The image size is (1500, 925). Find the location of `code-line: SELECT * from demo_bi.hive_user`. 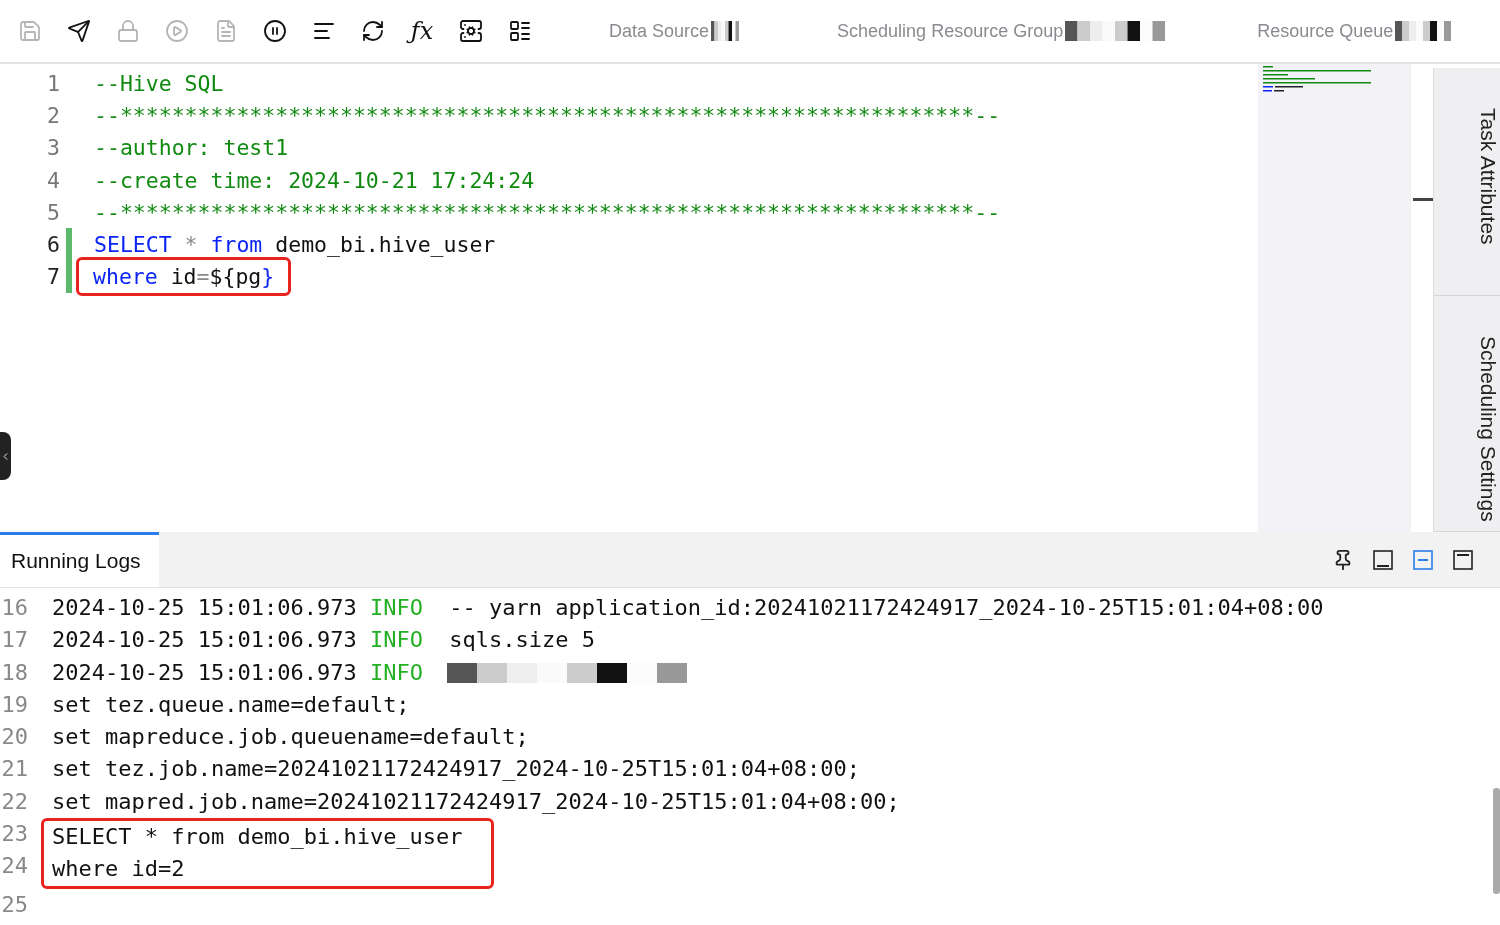

code-line: SELECT * from demo_bi.hive_user is located at coordinates (295, 245).